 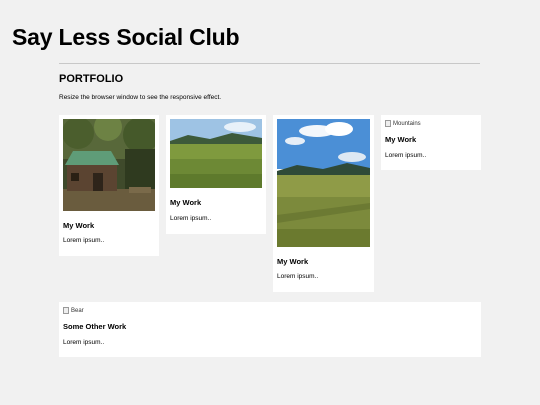 I want to click on portfolio-card-5: Bear Some Other Work Lorem ipsum.., so click(x=270, y=329).